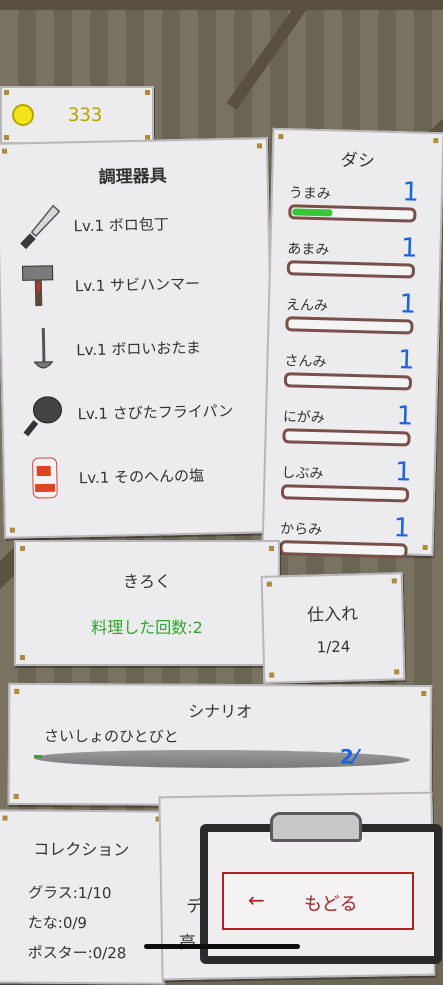 Image resolution: width=443 pixels, height=985 pixels. What do you see at coordinates (312, 212) in the screenshot?
I see `flavor-bar-fill` at bounding box center [312, 212].